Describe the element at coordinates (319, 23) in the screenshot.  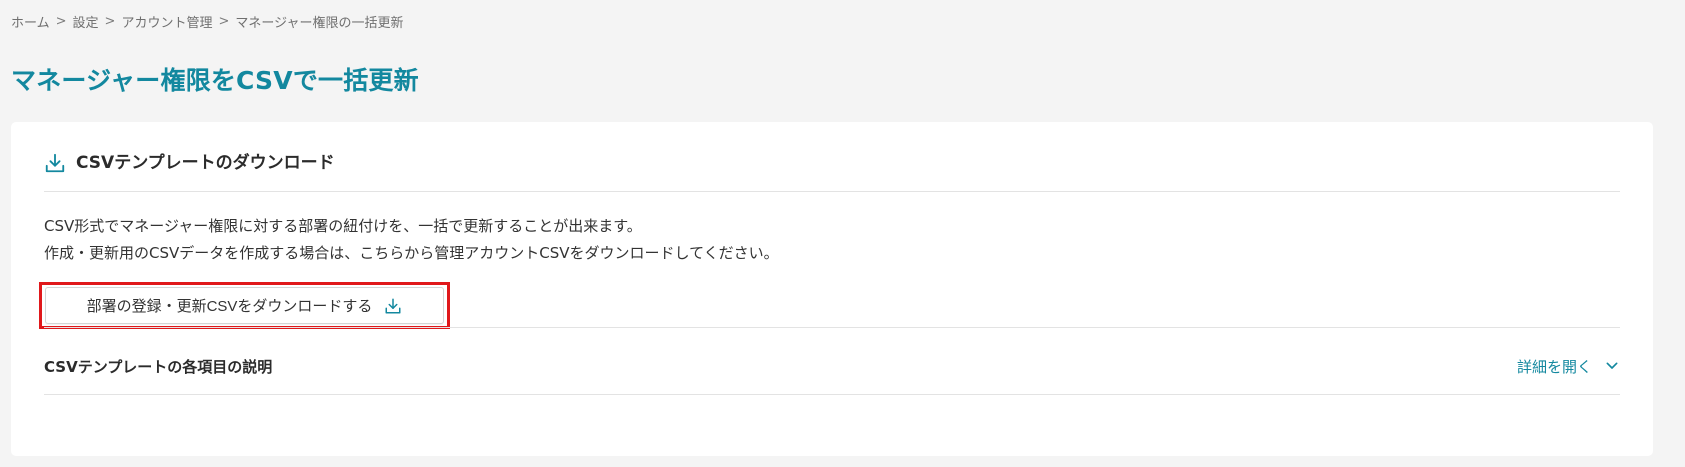
I see `breadcrumb-current: マネージャー権限の一括更新` at that location.